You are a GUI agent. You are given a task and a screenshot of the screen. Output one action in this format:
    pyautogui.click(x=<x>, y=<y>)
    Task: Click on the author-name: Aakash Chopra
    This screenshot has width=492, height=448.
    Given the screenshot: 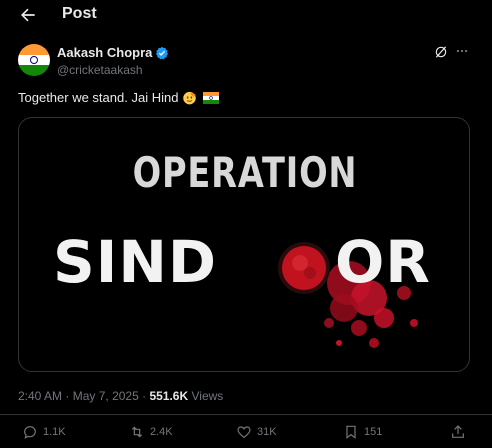 What is the action you would take?
    pyautogui.click(x=113, y=52)
    